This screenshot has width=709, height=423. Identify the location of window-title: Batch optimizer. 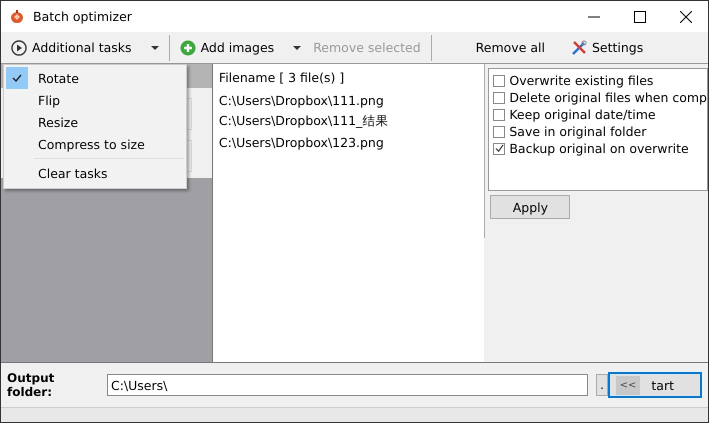
(82, 16).